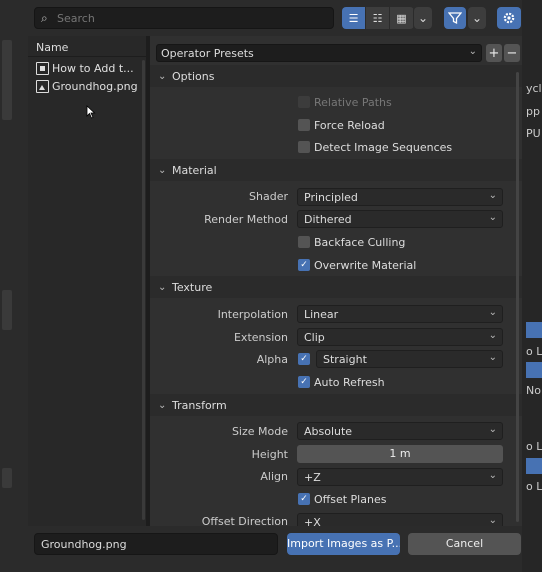 The width and height of the screenshot is (542, 572). Describe the element at coordinates (350, 499) in the screenshot. I see `checkbox-label: Offset Planes` at that location.